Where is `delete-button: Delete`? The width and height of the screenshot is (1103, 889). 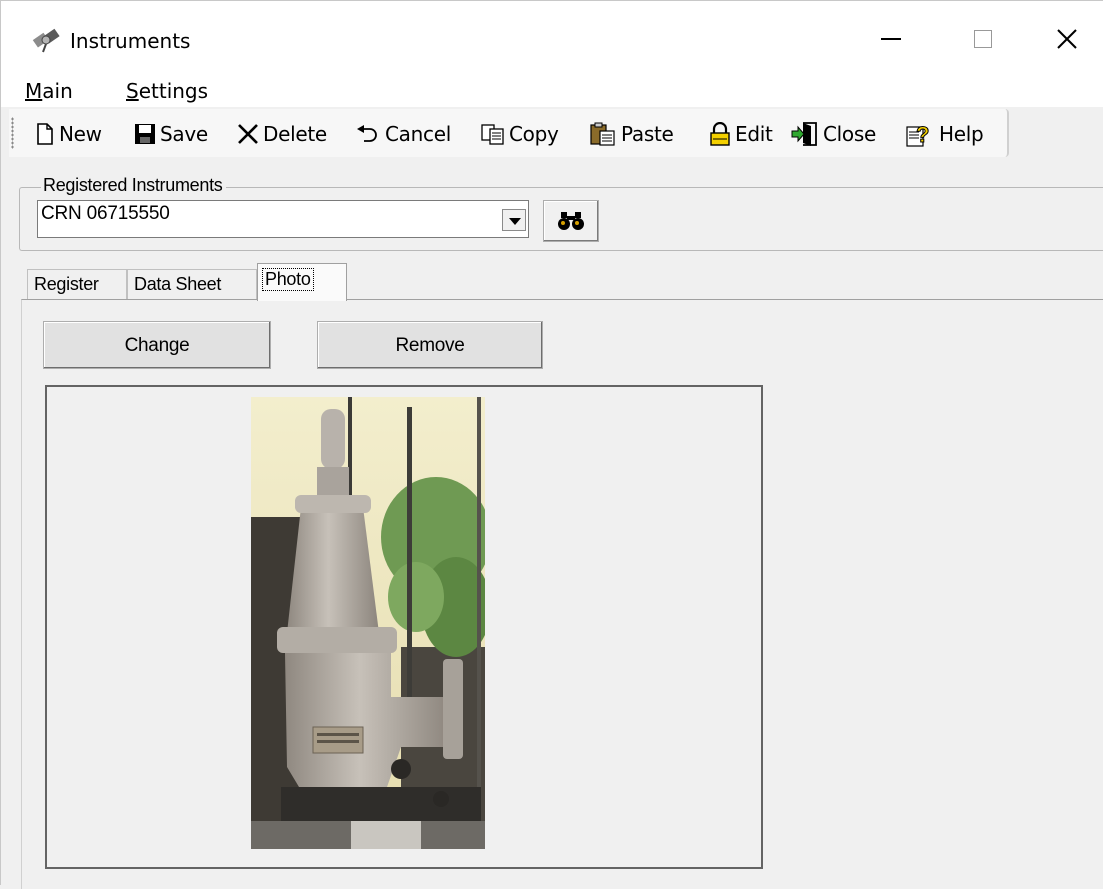
delete-button: Delete is located at coordinates (282, 134).